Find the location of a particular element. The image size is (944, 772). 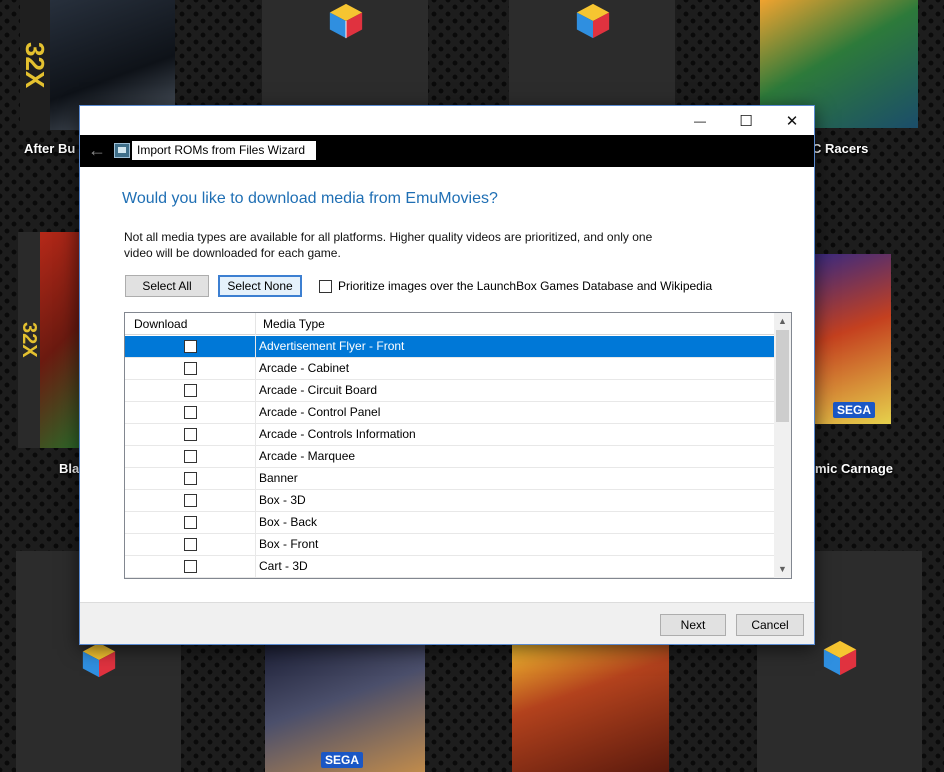

table-row: Arcade - Control Panel is located at coordinates (449, 413).